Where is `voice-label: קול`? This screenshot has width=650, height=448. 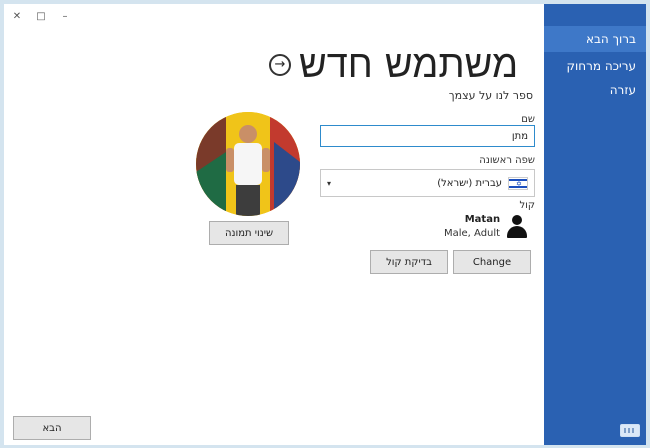 voice-label: קול is located at coordinates (527, 205).